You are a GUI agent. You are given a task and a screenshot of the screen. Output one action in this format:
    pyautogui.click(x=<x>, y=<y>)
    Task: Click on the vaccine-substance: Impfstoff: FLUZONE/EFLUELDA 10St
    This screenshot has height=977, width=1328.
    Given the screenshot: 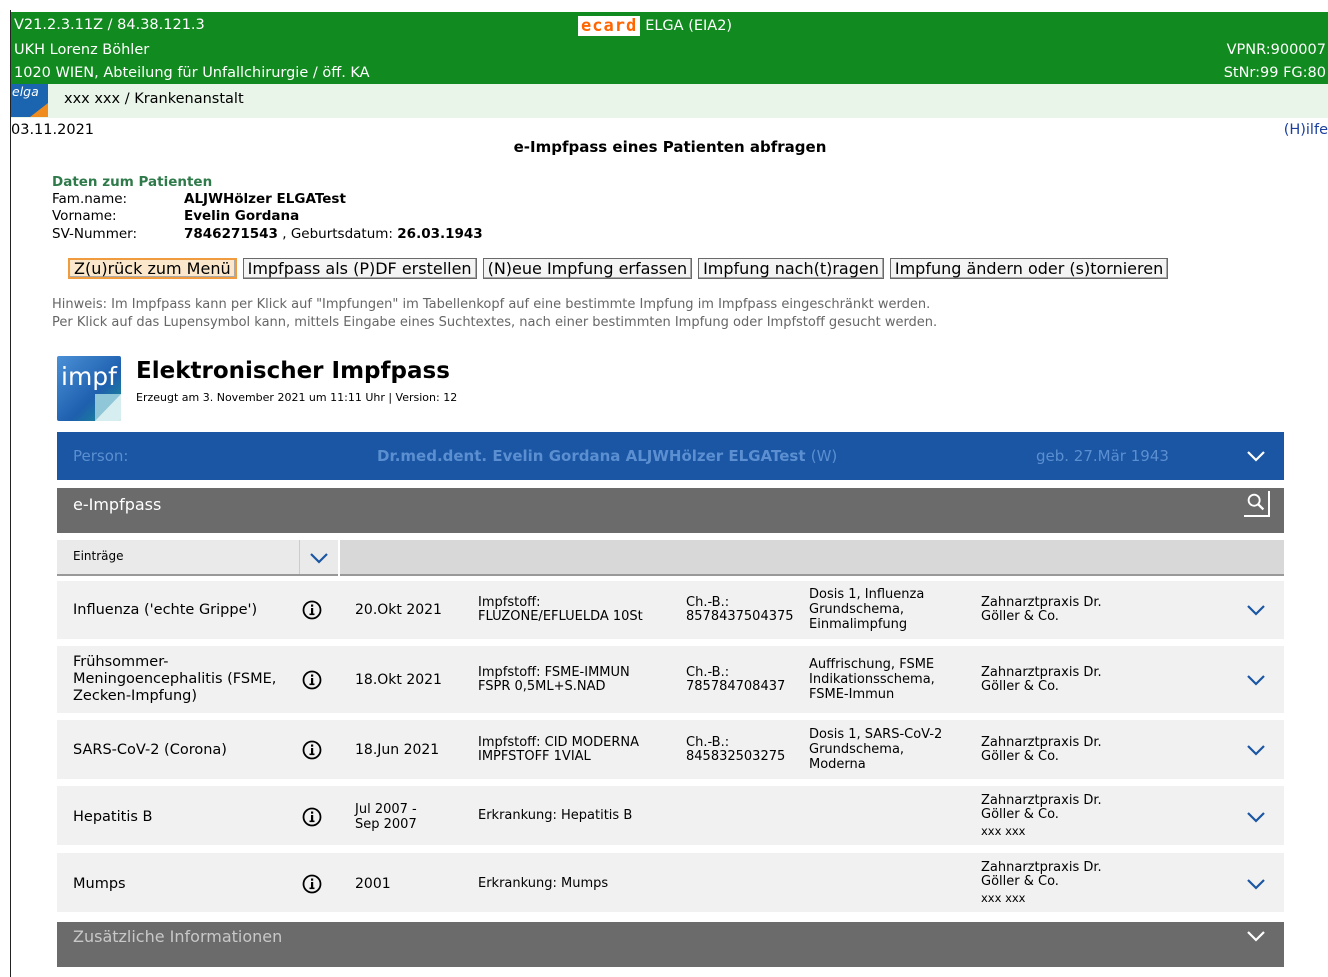 What is the action you would take?
    pyautogui.click(x=560, y=610)
    